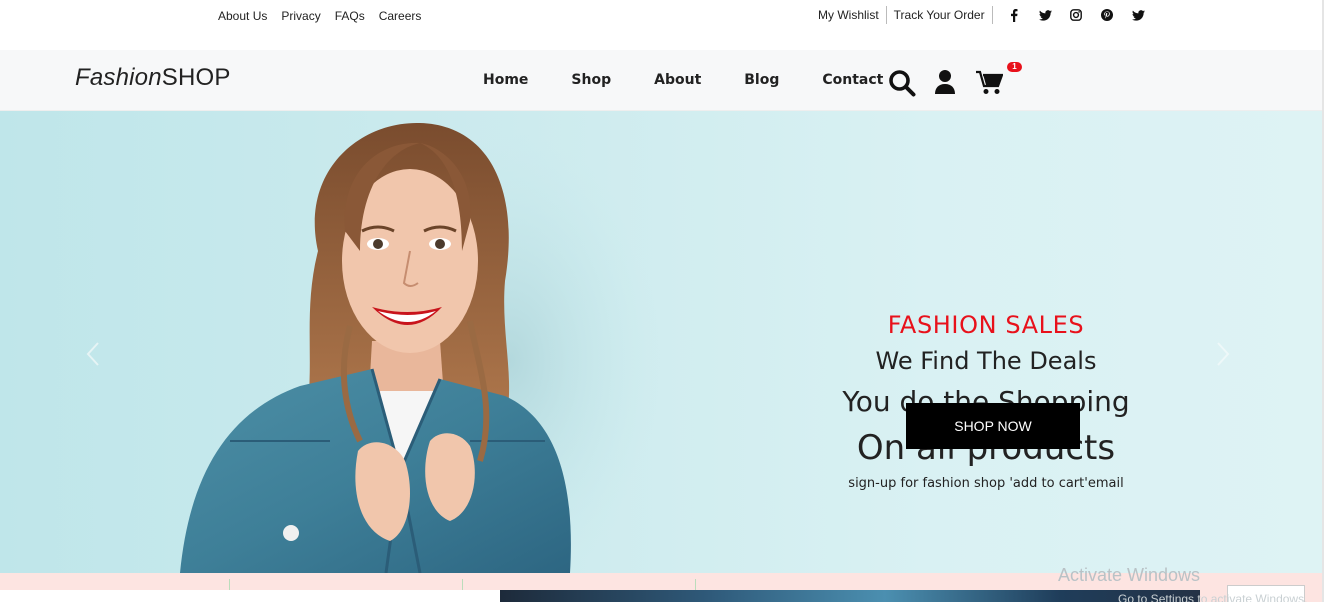 The width and height of the screenshot is (1324, 602). Describe the element at coordinates (242, 16) in the screenshot. I see `about-us-link: About Us` at that location.